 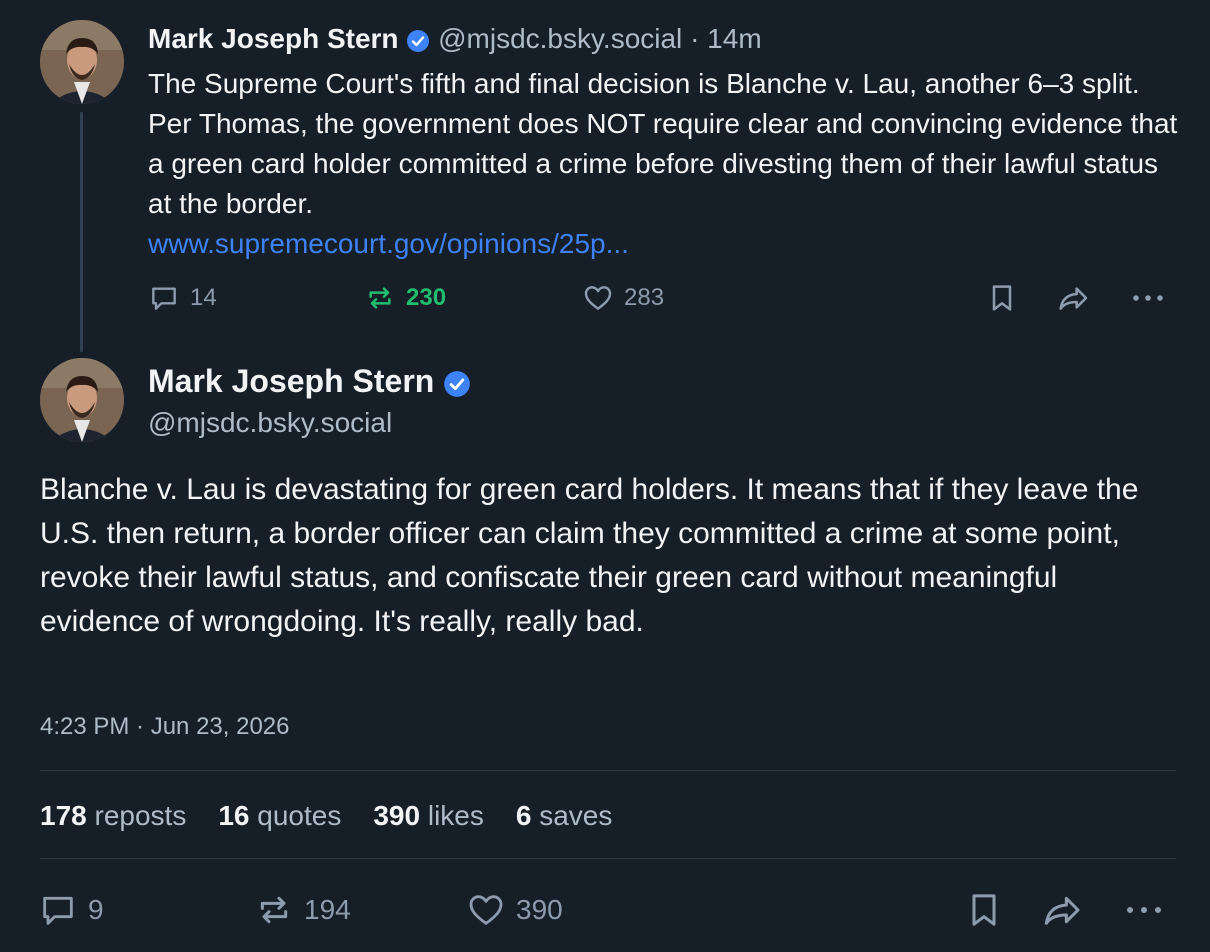 I want to click on reposts-value: 178, so click(x=63, y=815).